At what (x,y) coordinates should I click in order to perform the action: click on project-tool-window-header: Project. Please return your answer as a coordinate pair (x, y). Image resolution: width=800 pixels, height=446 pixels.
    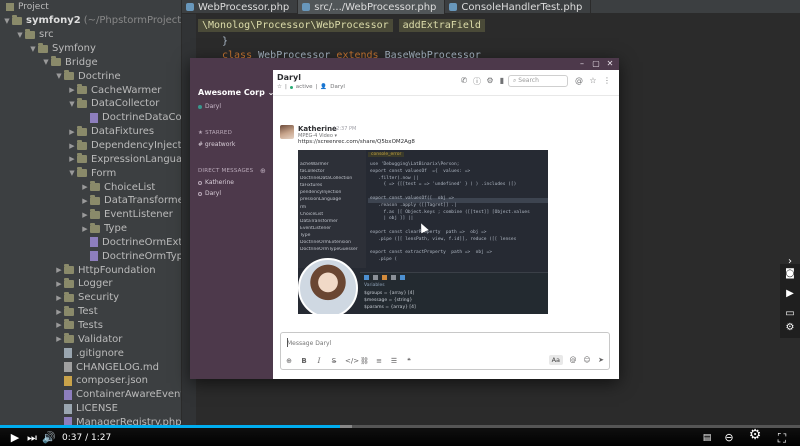
    Looking at the image, I should click on (91, 7).